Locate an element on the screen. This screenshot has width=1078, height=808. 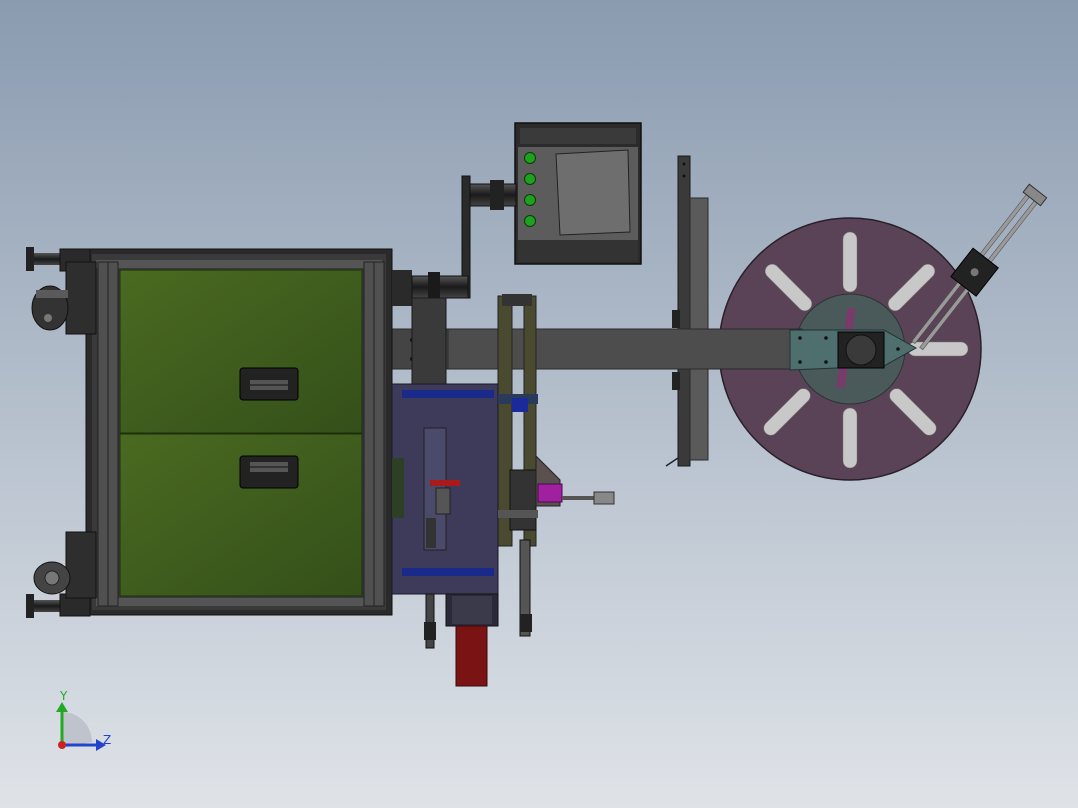
sensor-block is located at coordinates (550, 493).